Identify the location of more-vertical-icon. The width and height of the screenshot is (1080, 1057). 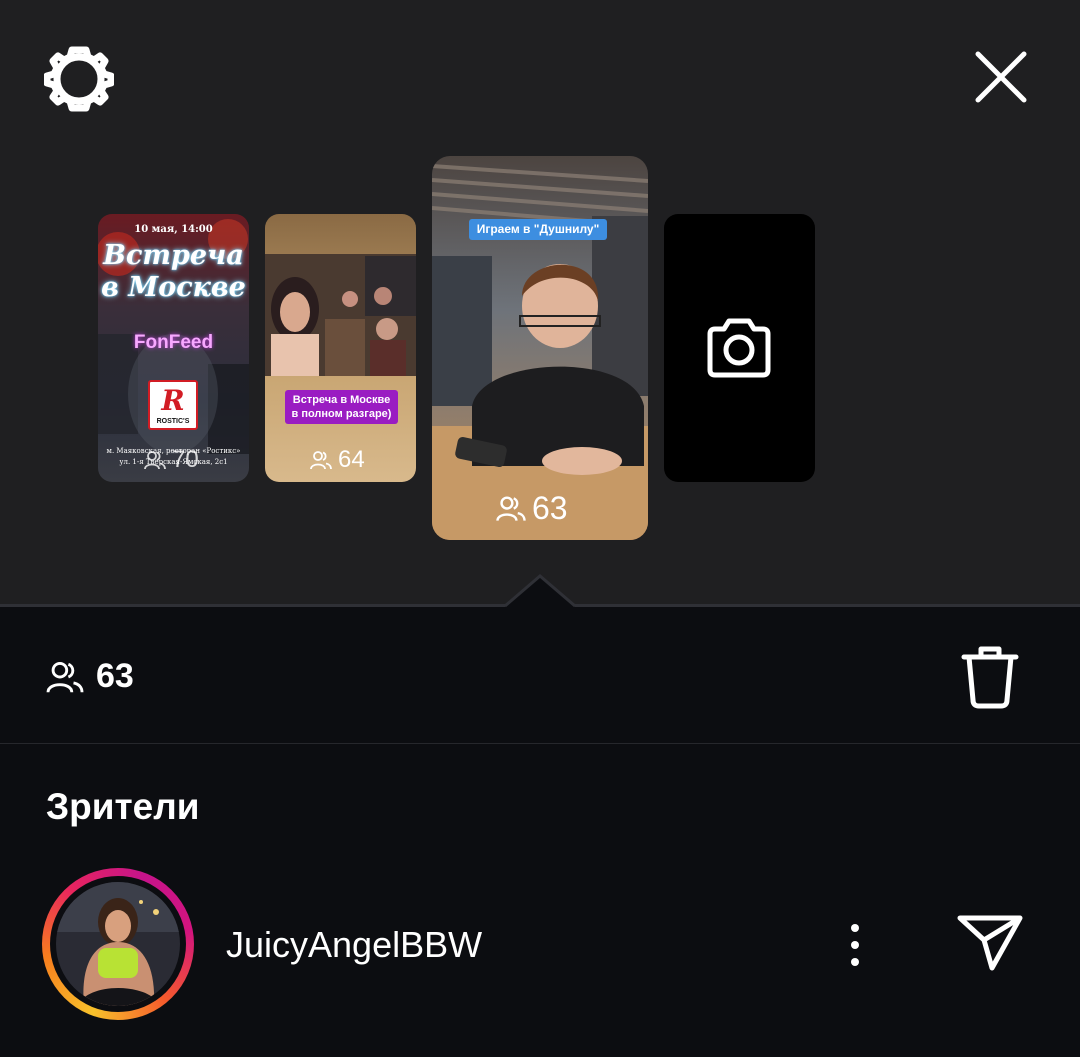
(855, 945).